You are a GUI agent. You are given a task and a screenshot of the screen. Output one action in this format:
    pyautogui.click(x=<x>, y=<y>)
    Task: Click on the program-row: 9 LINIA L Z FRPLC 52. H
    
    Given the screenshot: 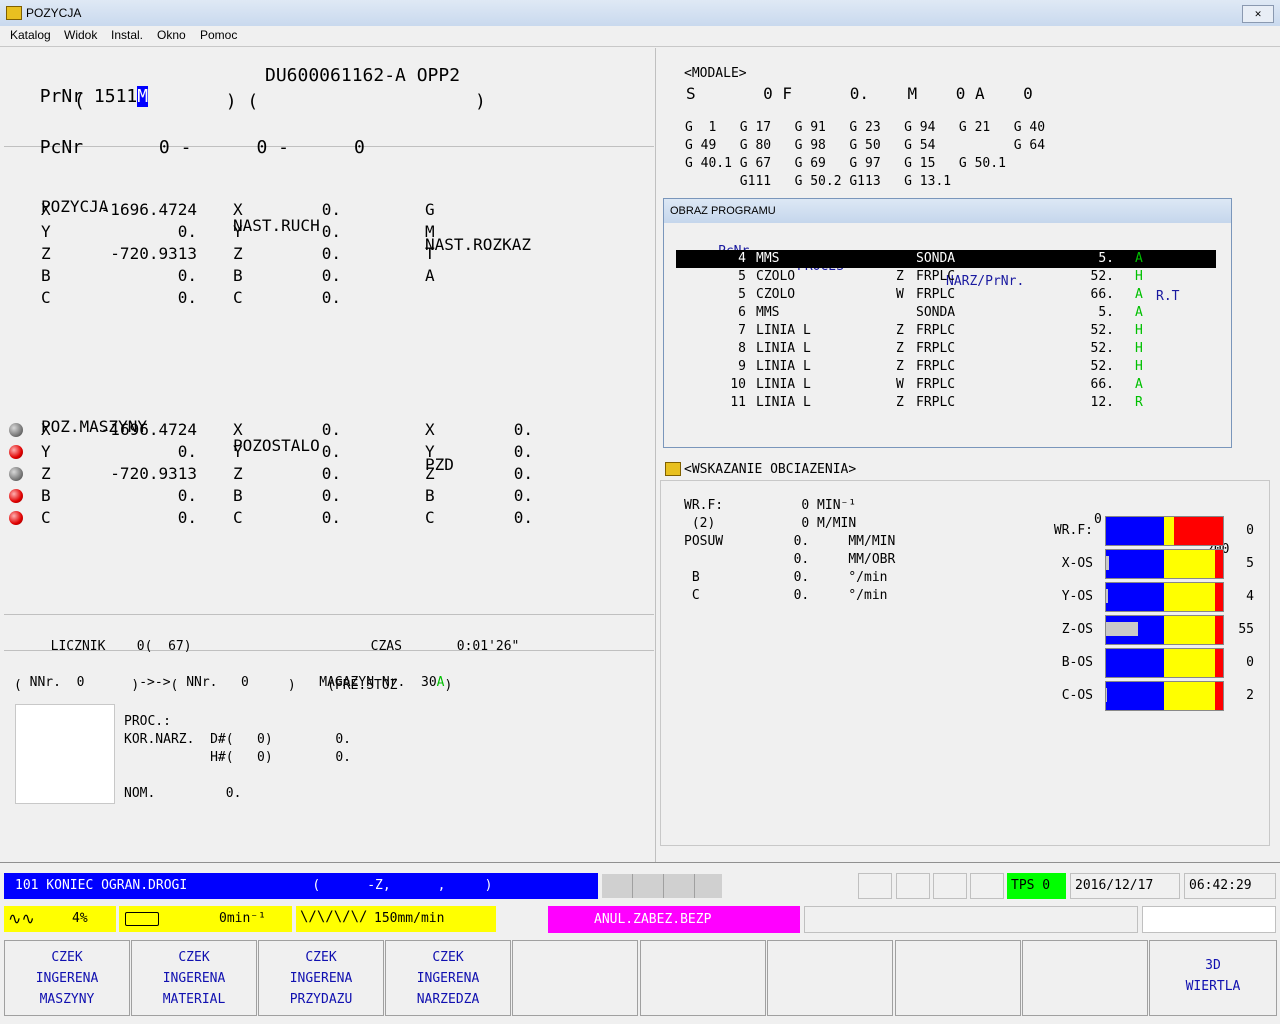 What is the action you would take?
    pyautogui.click(x=946, y=367)
    